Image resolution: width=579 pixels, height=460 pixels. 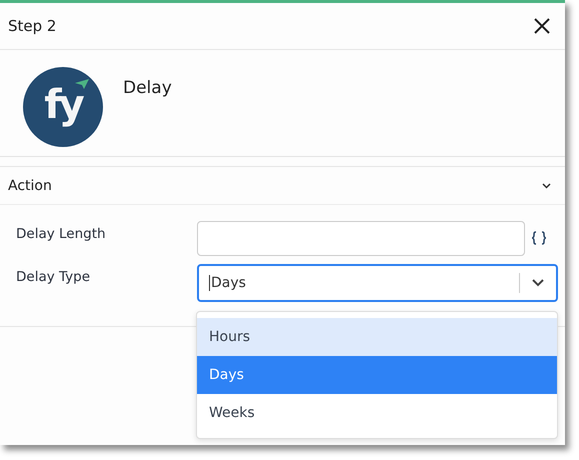 I want to click on paper-plane-icon, so click(x=82, y=84).